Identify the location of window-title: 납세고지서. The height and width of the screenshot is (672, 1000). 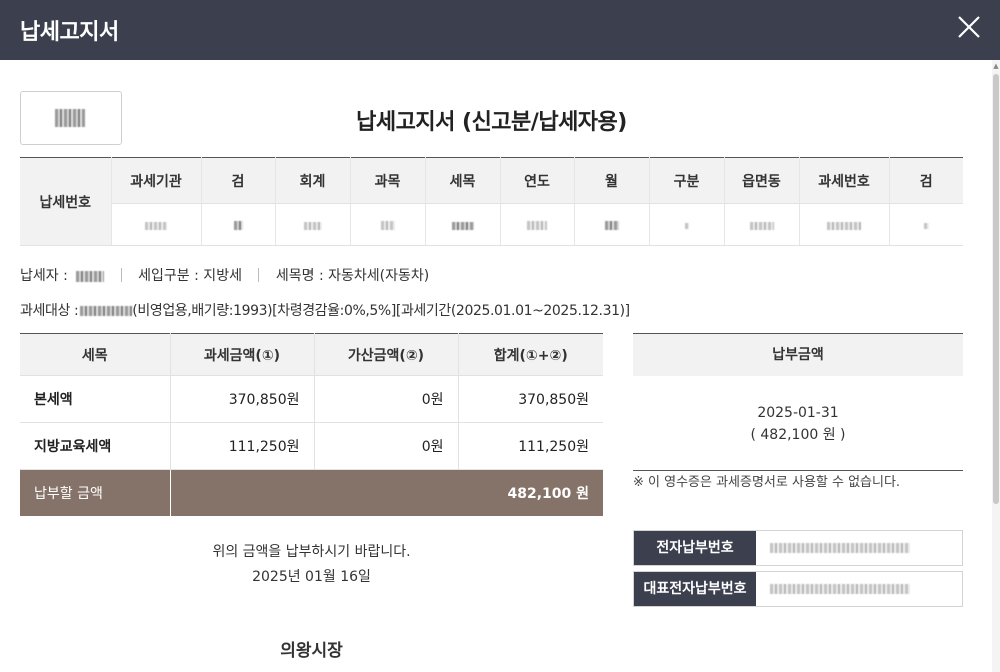
(69, 32).